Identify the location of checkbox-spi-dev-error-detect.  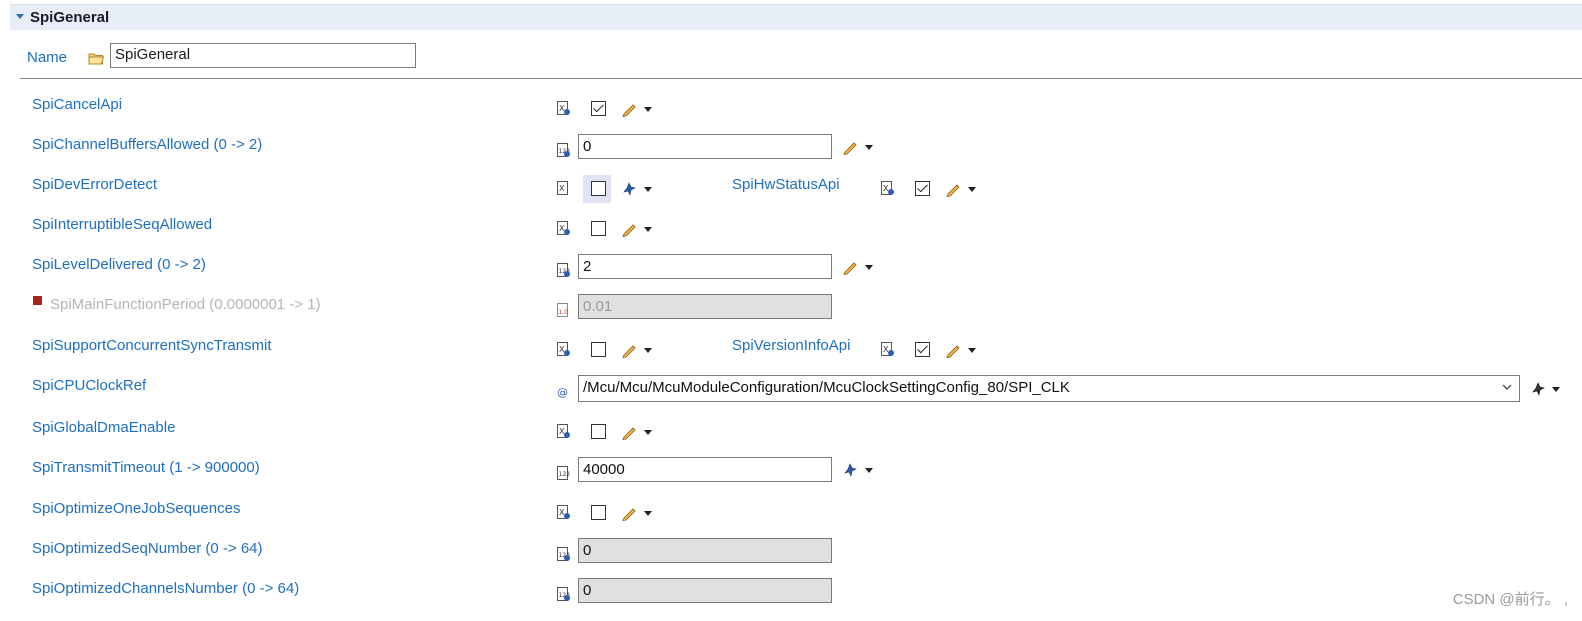
(598, 188).